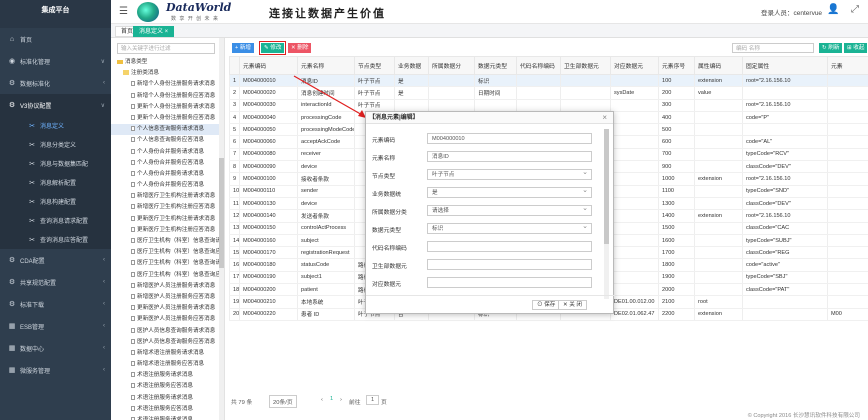 The image size is (868, 420). What do you see at coordinates (326, 65) in the screenshot?
I see `column-header: 元素名称` at bounding box center [326, 65].